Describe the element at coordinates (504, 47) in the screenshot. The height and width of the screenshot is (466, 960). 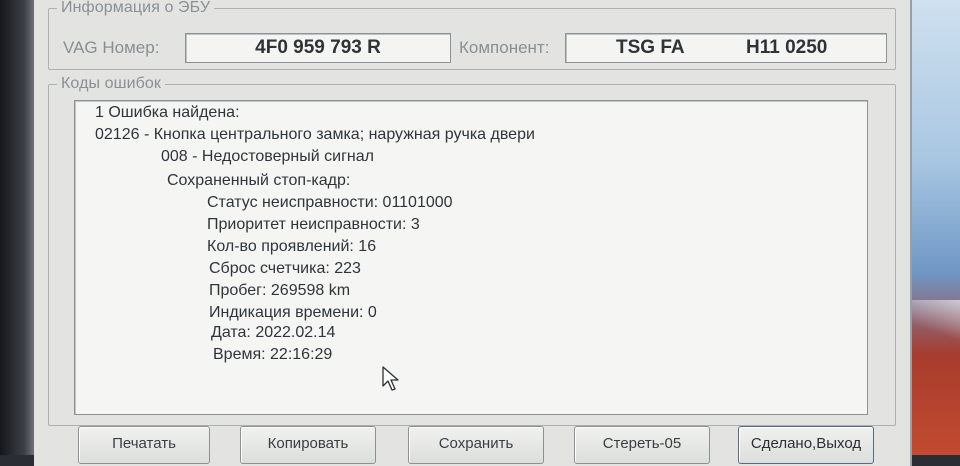
I see `component-label: Компонент:` at that location.